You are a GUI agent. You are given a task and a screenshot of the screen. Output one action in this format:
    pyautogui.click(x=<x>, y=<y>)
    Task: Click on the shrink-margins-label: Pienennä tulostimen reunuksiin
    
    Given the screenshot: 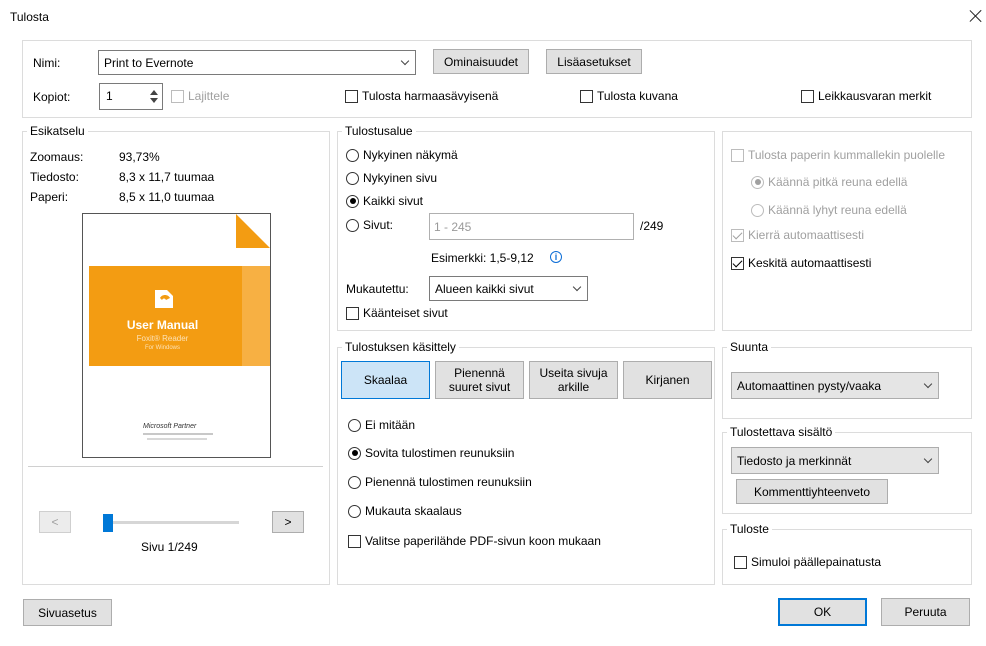 What is the action you would take?
    pyautogui.click(x=448, y=482)
    